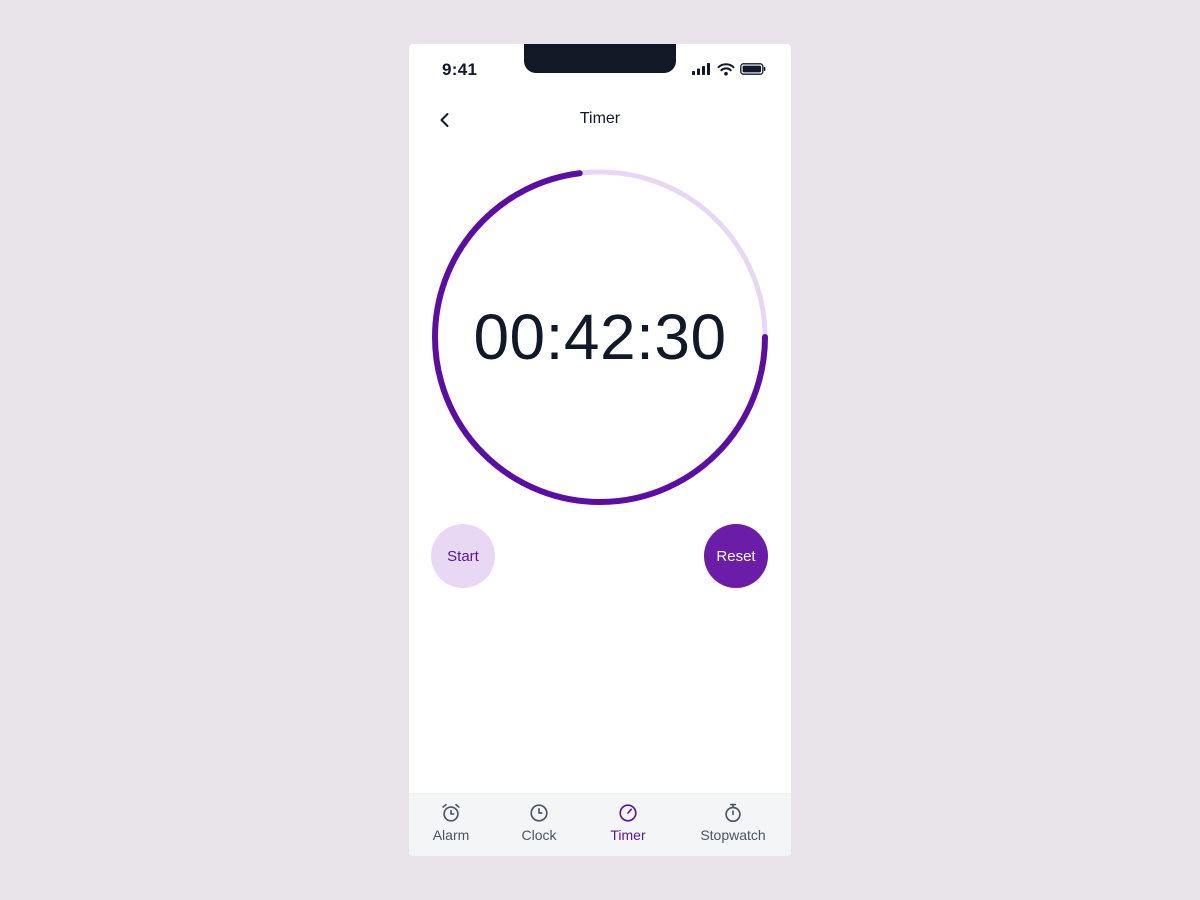  What do you see at coordinates (753, 69) in the screenshot?
I see `battery-icon` at bounding box center [753, 69].